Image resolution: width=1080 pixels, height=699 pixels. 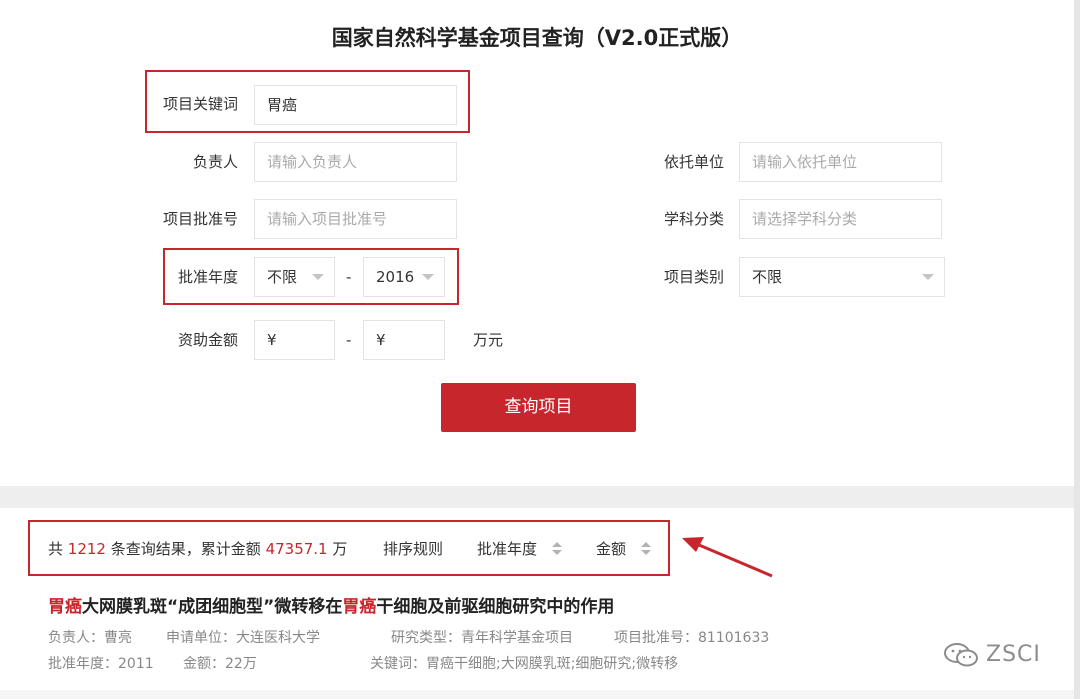 I want to click on sort-rule-label: 排序规则, so click(x=413, y=549).